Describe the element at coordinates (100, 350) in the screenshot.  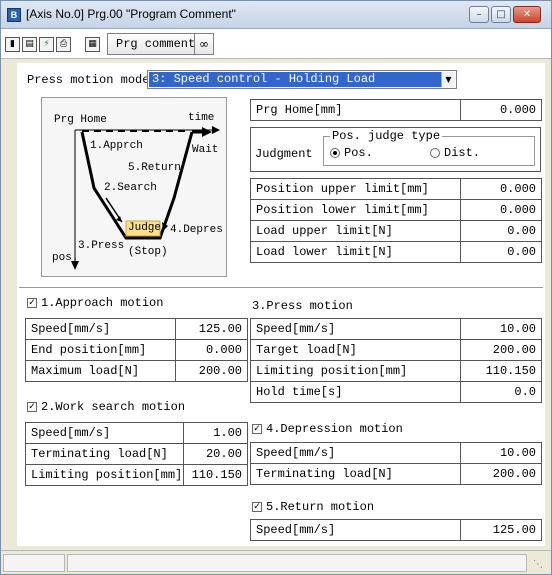
I see `param-label: End position[mm]` at that location.